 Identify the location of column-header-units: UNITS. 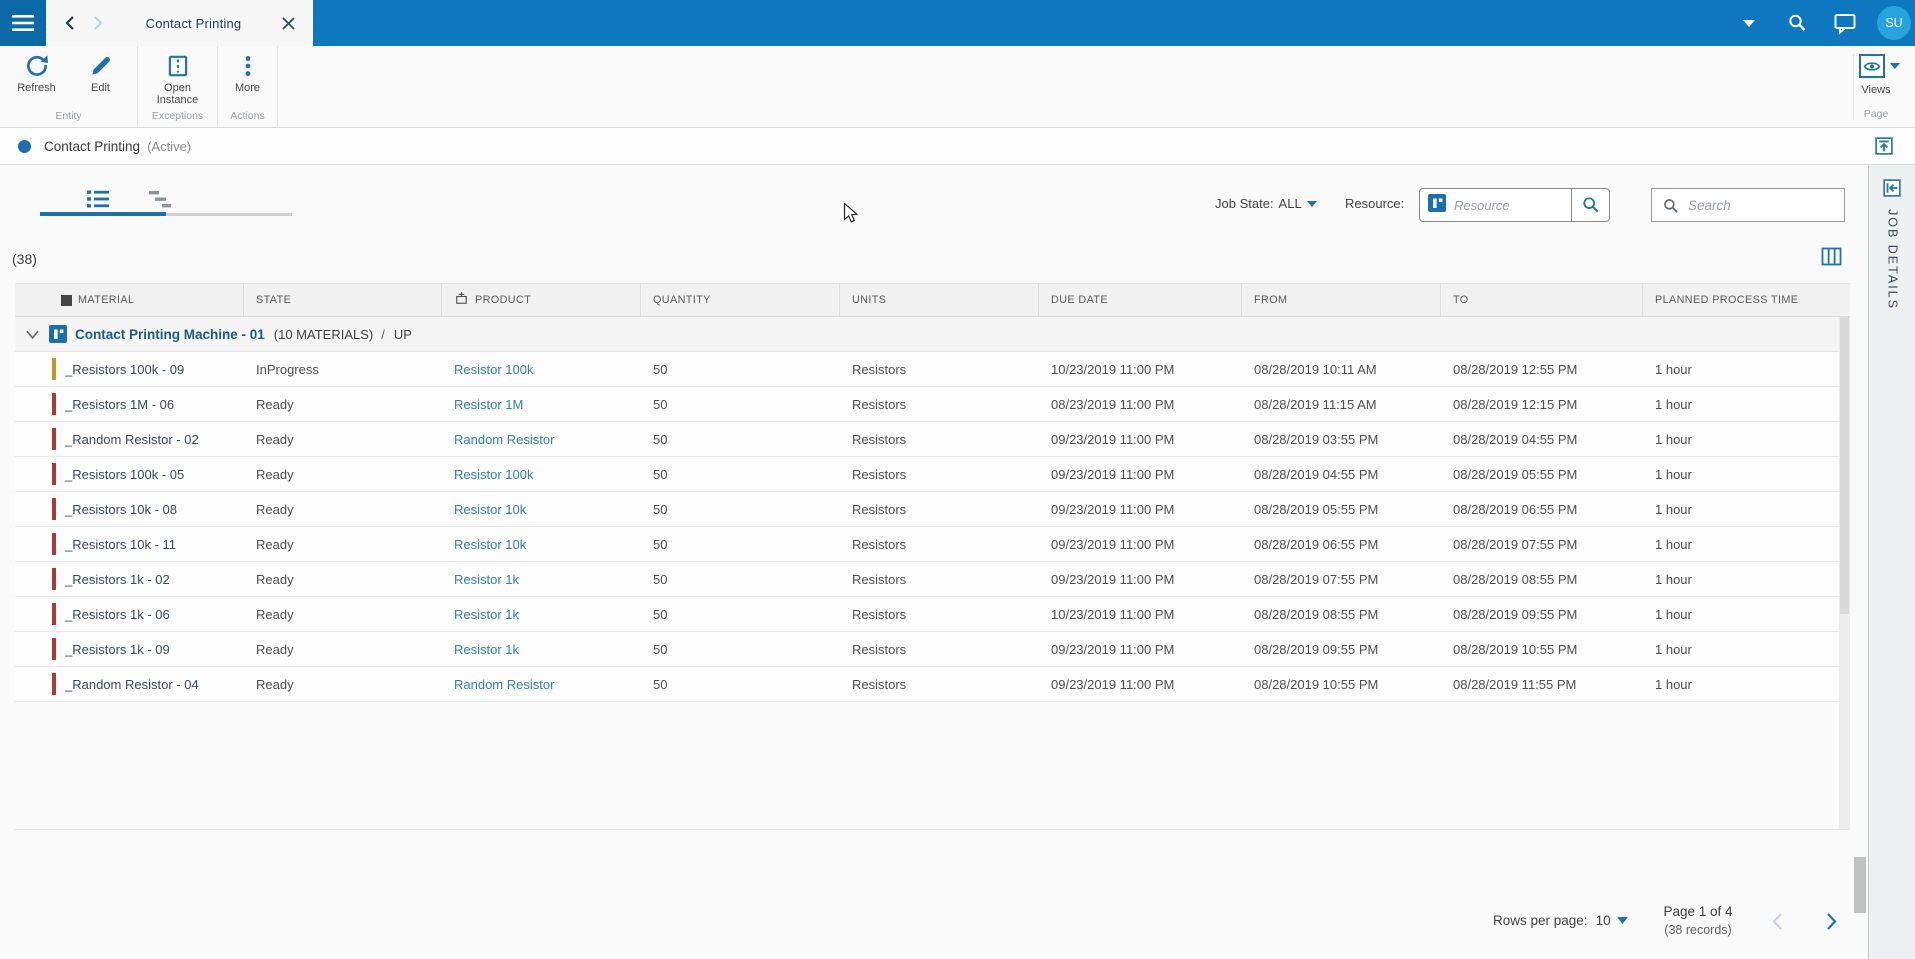
(939, 300).